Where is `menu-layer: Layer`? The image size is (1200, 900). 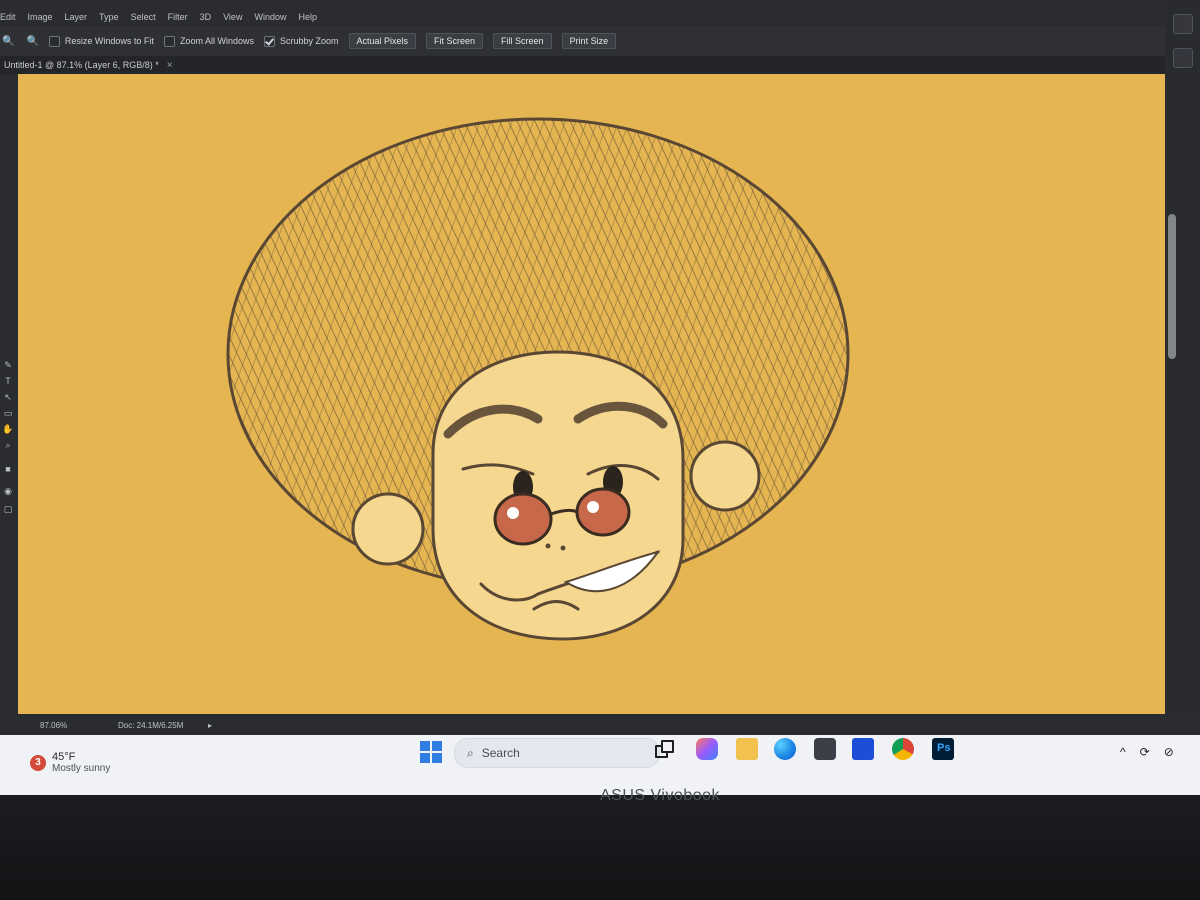
menu-layer: Layer is located at coordinates (76, 17).